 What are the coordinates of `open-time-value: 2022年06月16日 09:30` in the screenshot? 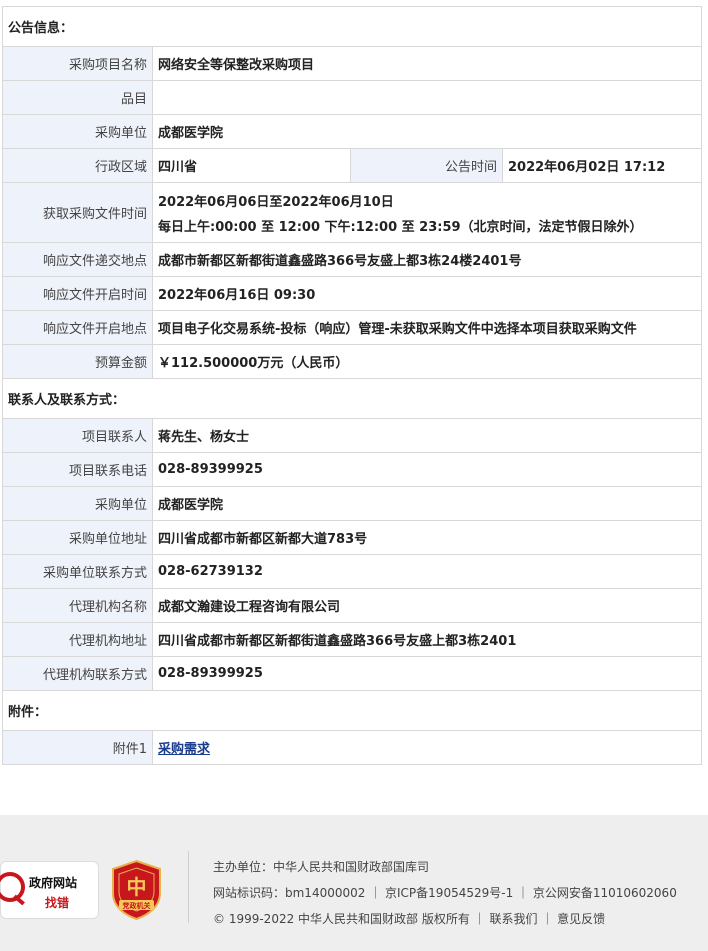 It's located at (427, 293).